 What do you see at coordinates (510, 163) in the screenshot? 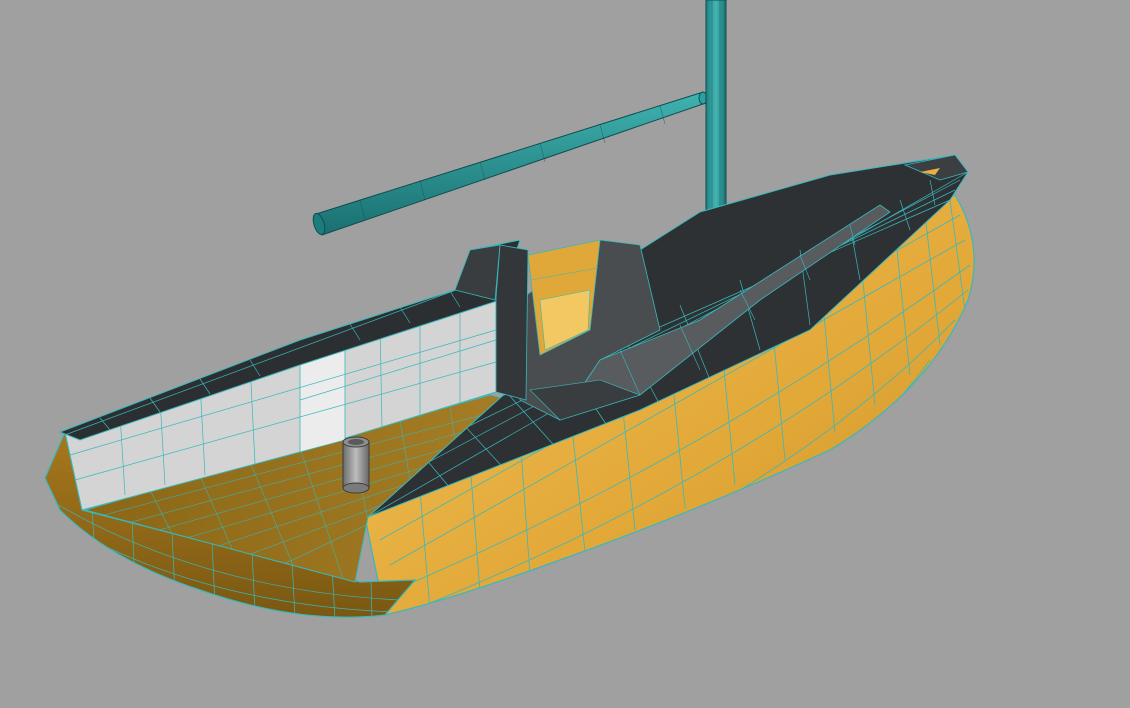
I see `boom` at bounding box center [510, 163].